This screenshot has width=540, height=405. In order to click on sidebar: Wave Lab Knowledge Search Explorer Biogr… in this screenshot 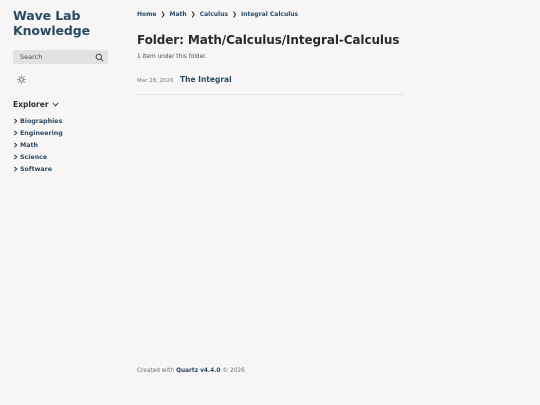, I will do `click(61, 91)`.